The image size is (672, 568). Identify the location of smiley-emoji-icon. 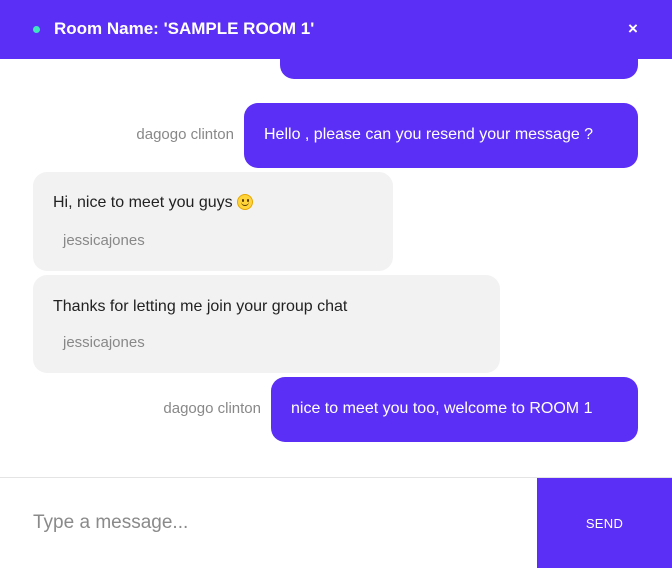
(244, 202).